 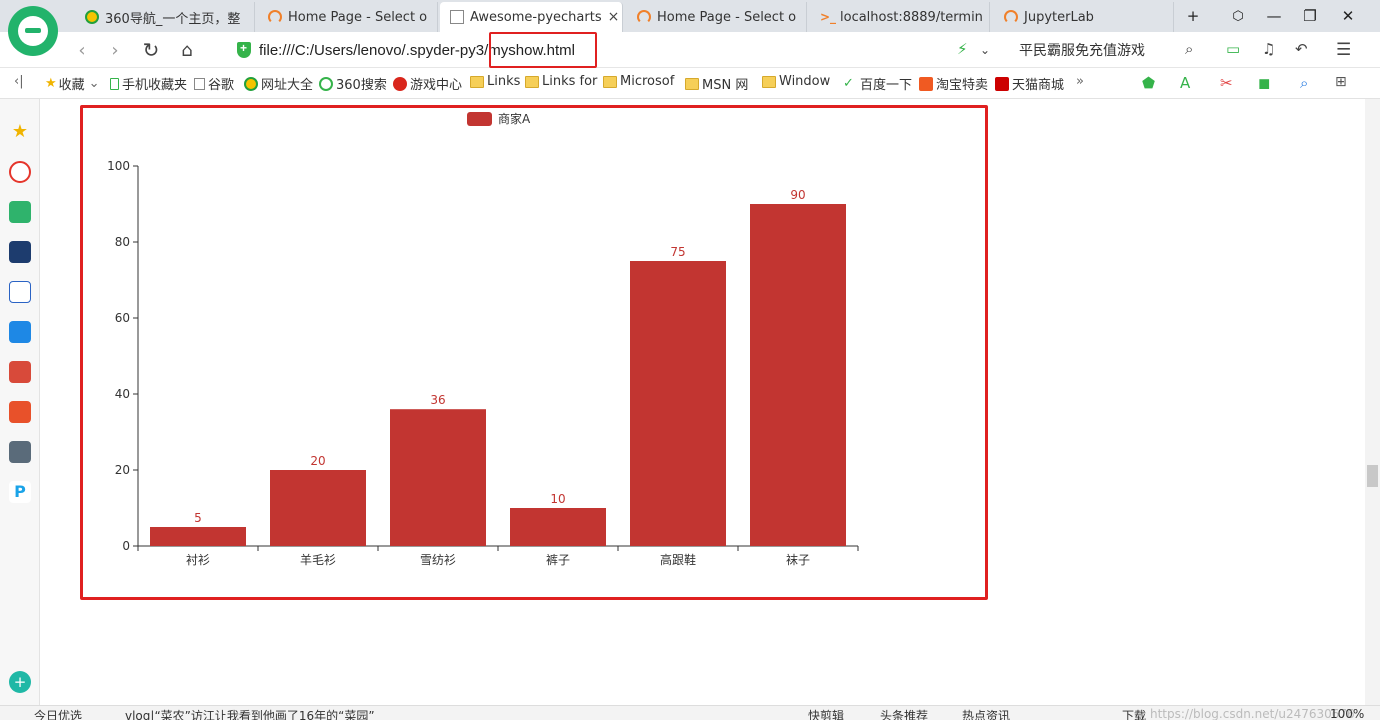 What do you see at coordinates (1038, 85) in the screenshot?
I see `bookmark-label: 天猫商城` at bounding box center [1038, 85].